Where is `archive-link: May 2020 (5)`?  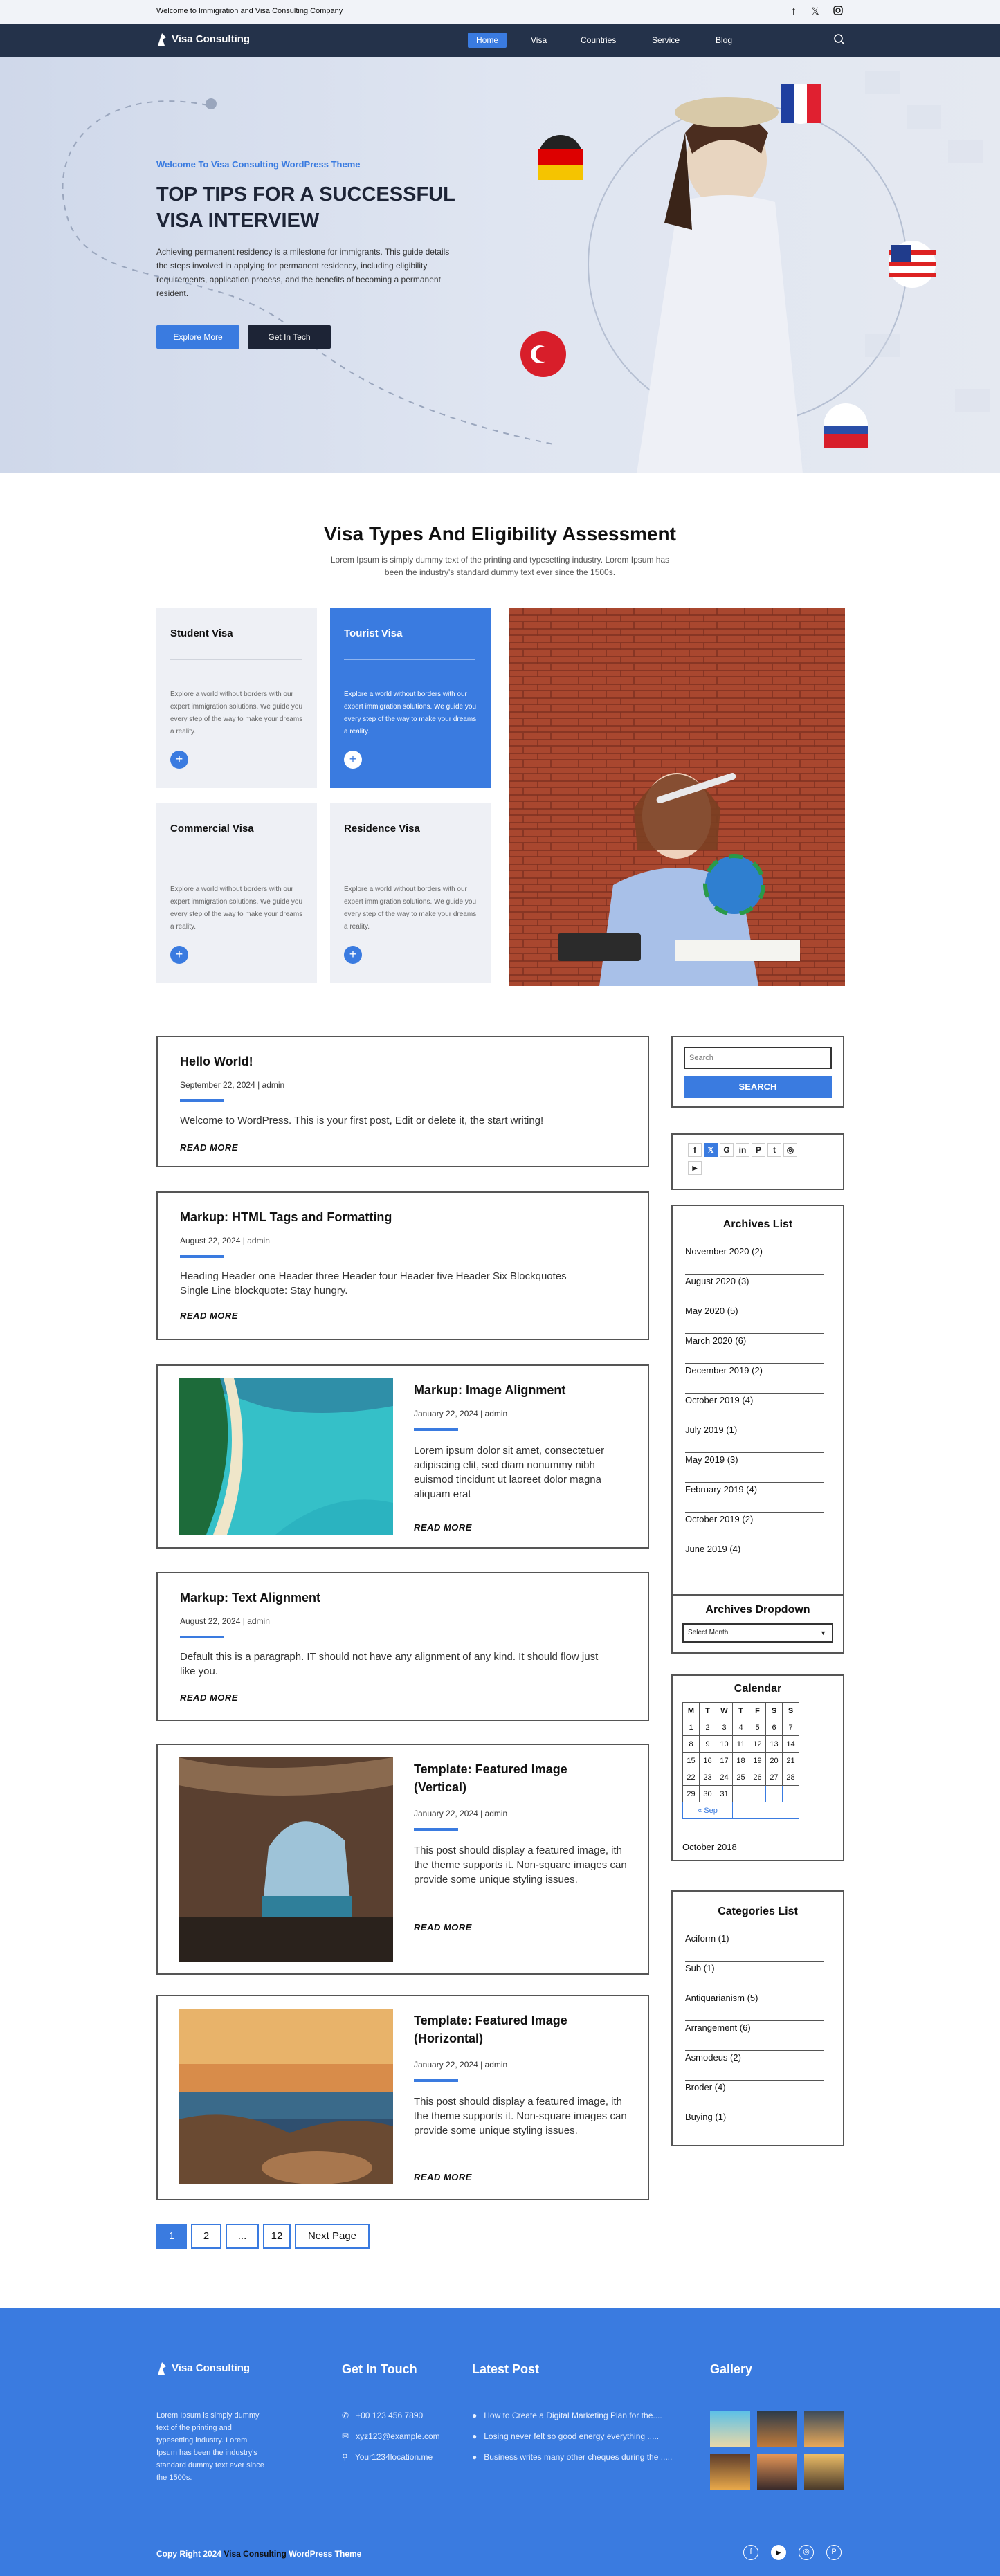 archive-link: May 2020 (5) is located at coordinates (754, 1319).